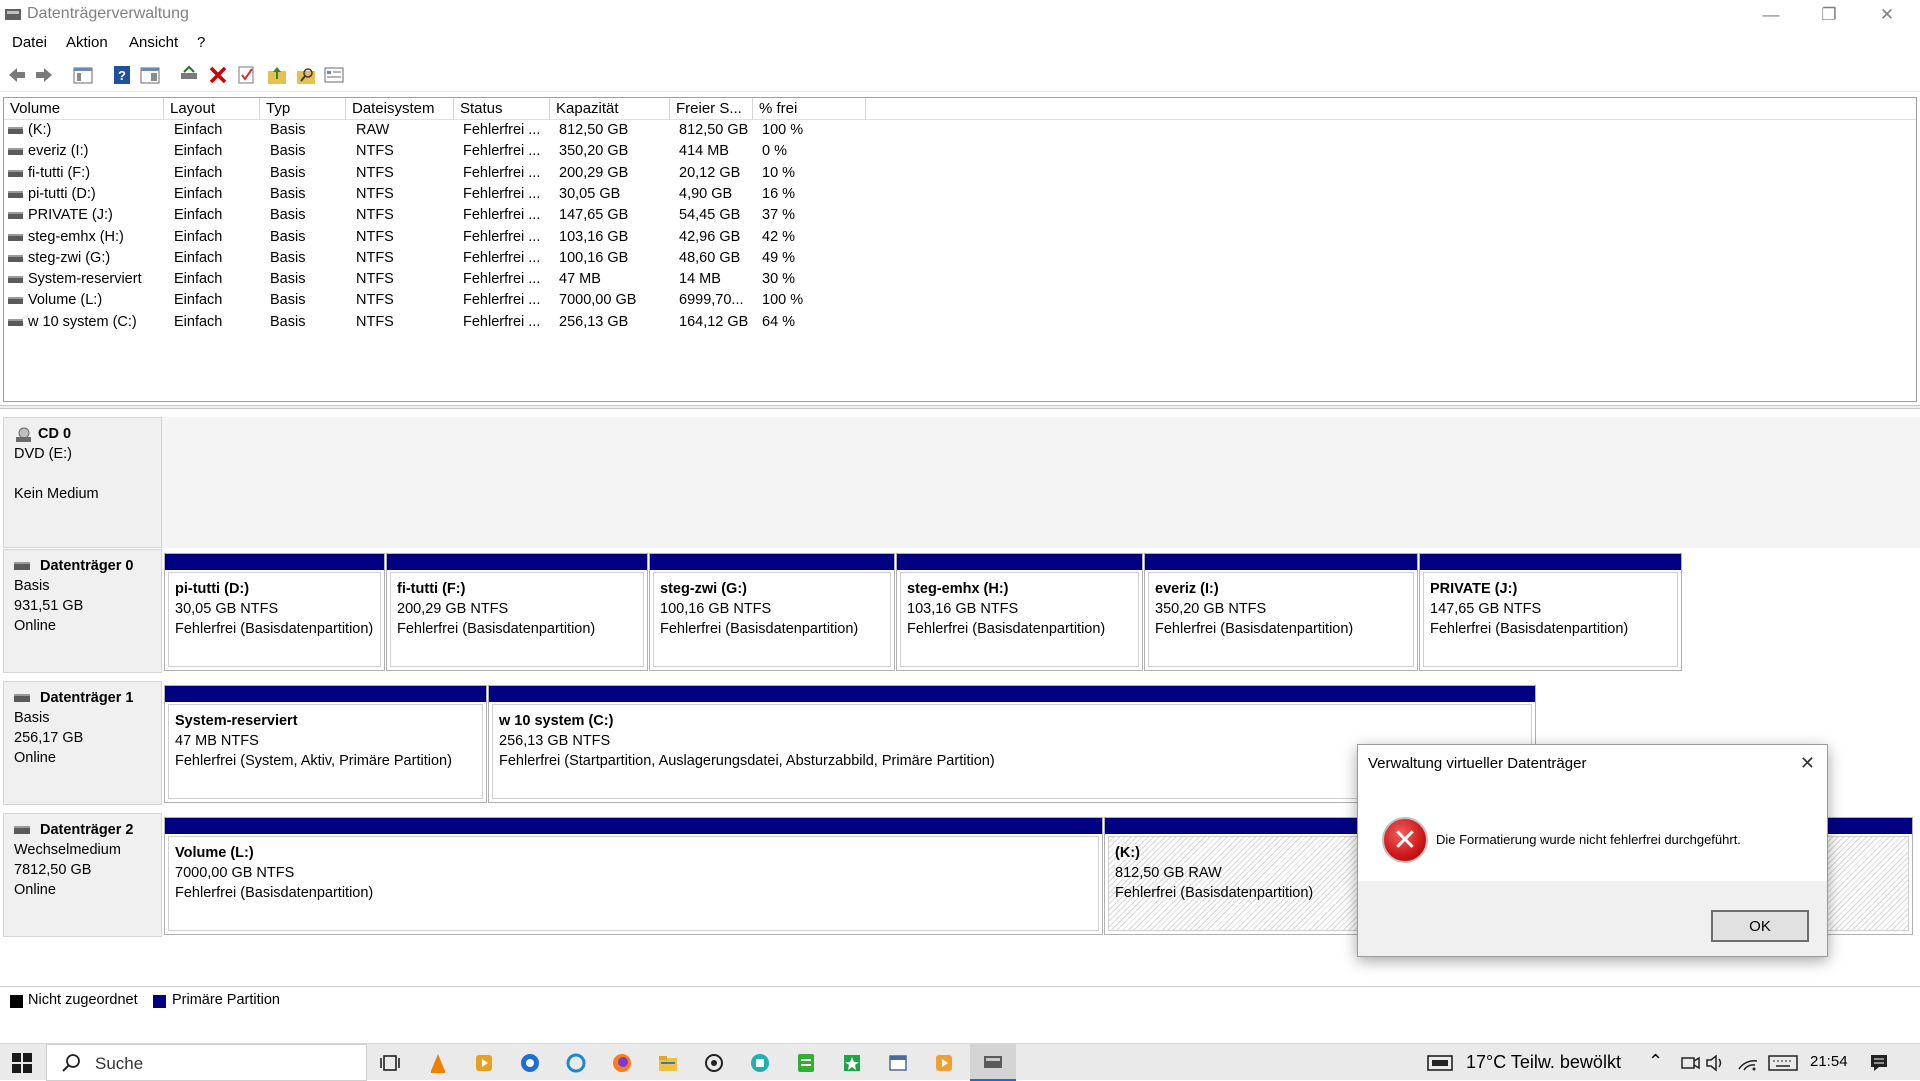  I want to click on table-cell: 42,96 GB, so click(710, 236).